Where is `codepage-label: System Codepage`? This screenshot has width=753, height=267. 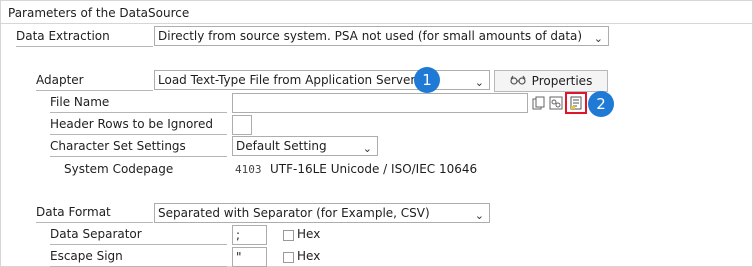
codepage-label: System Codepage is located at coordinates (119, 169).